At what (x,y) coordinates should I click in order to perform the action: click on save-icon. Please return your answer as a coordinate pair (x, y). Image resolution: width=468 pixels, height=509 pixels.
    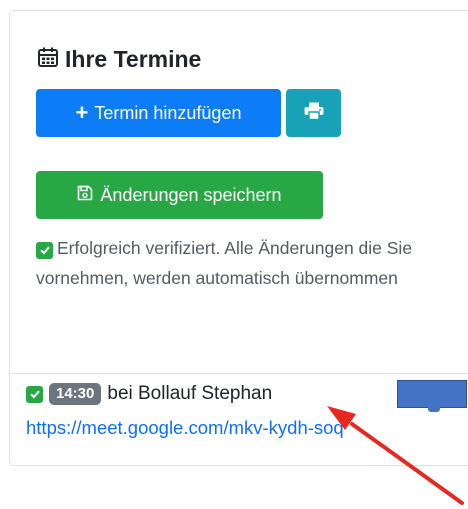
    Looking at the image, I should click on (85, 195).